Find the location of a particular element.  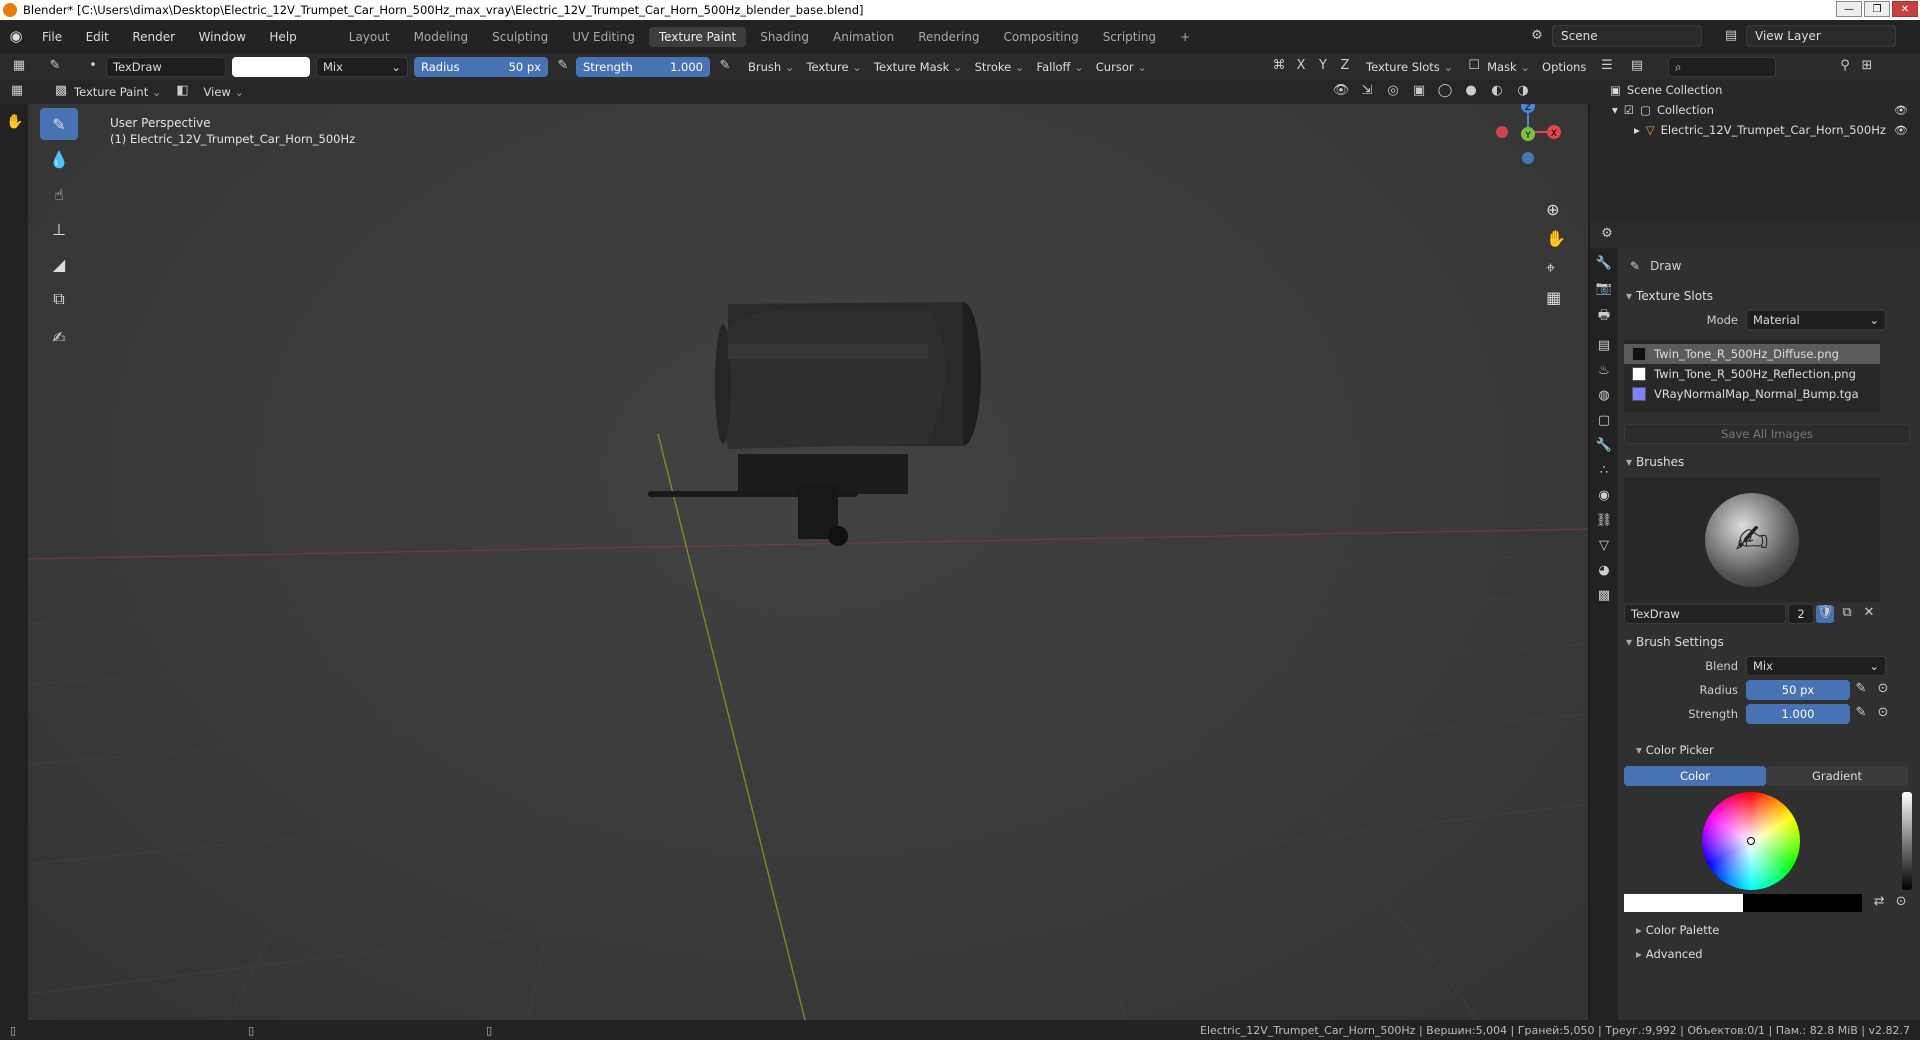

particles-tab-icon: ∴ is located at coordinates (1604, 470).